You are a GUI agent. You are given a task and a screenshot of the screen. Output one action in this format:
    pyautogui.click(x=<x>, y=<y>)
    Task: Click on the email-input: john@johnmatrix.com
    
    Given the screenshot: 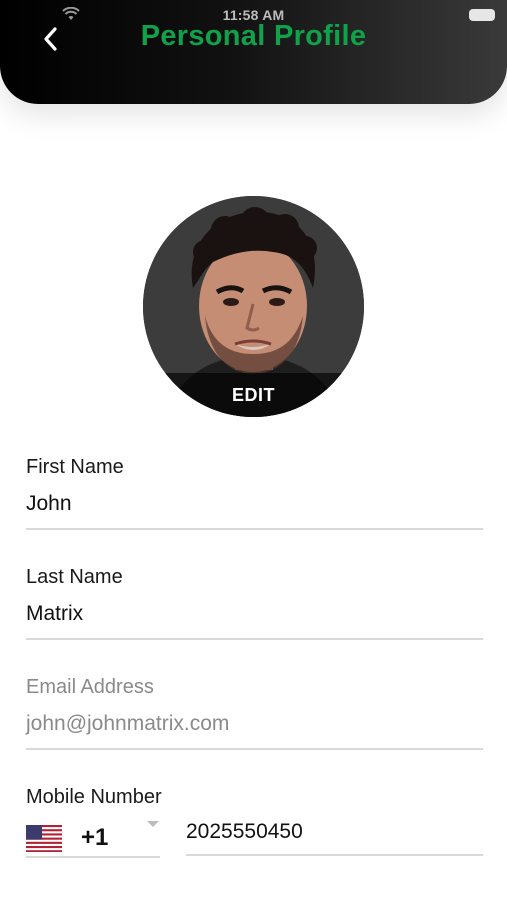 What is the action you would take?
    pyautogui.click(x=128, y=723)
    